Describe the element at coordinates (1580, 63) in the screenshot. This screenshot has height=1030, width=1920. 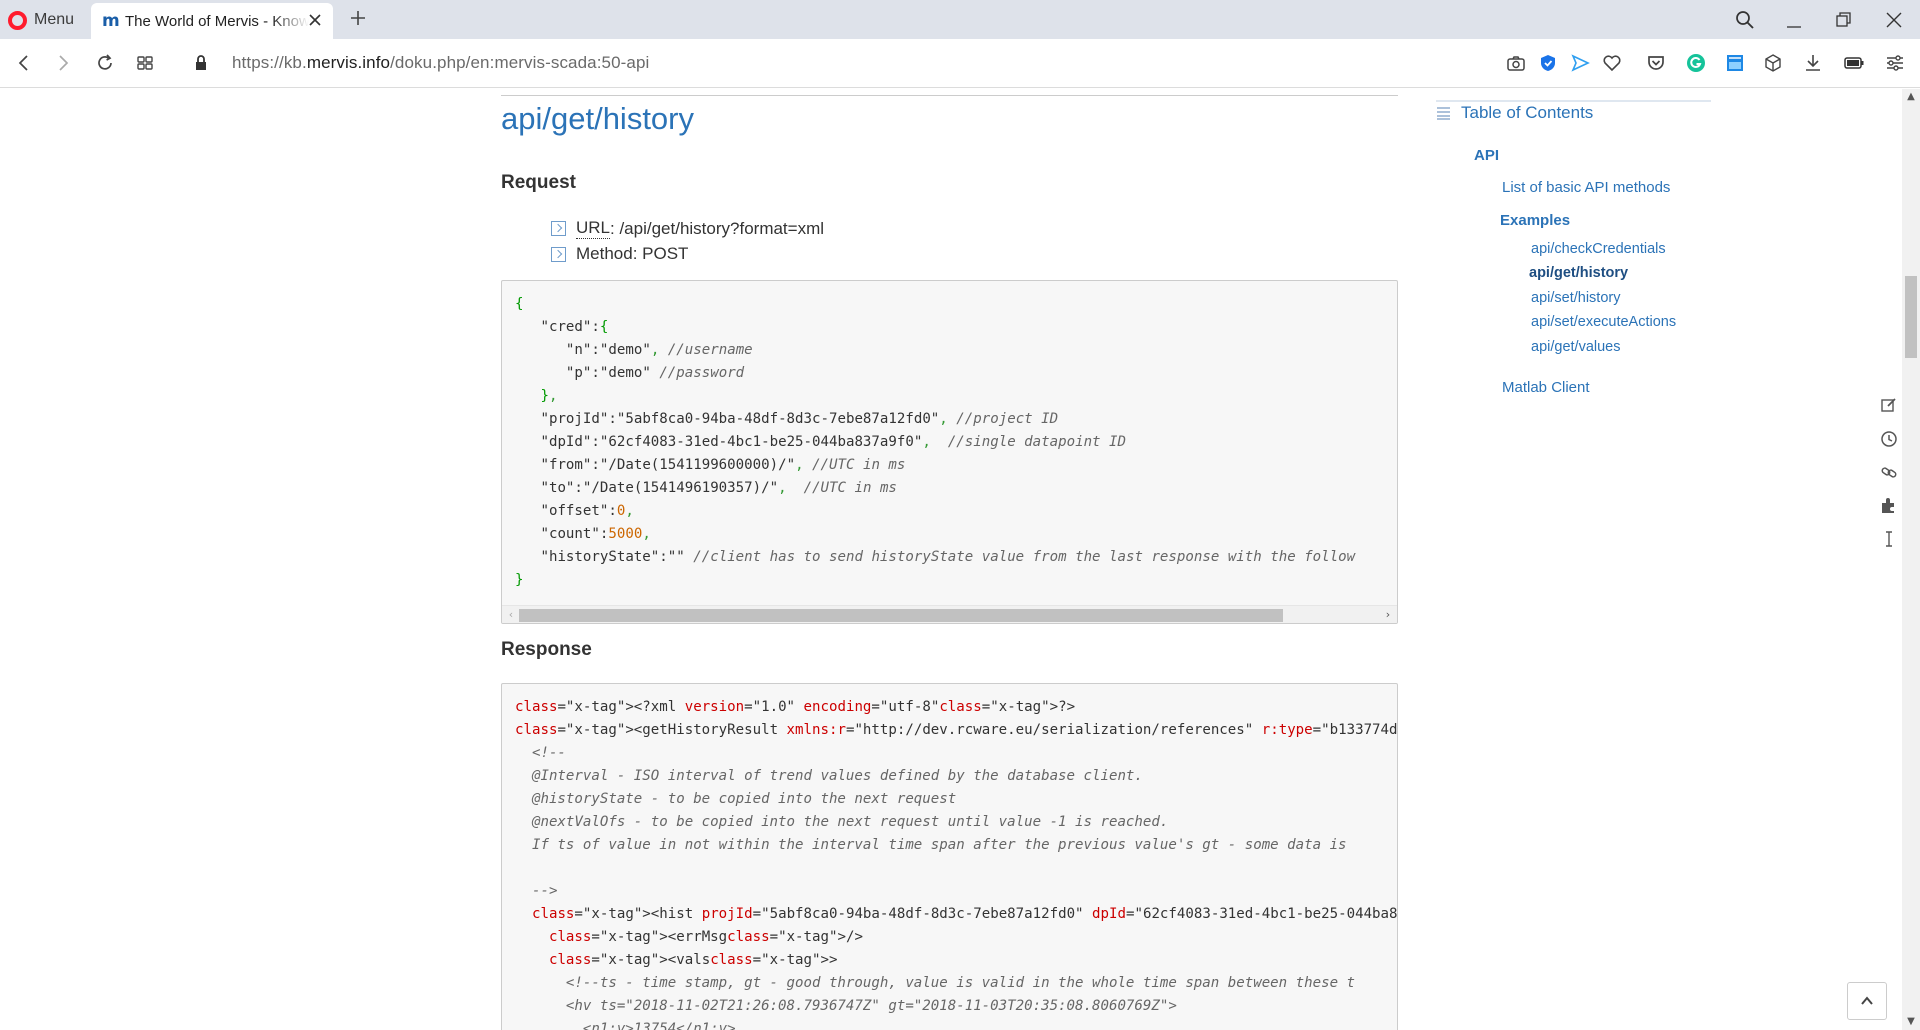
I see `send-icon` at that location.